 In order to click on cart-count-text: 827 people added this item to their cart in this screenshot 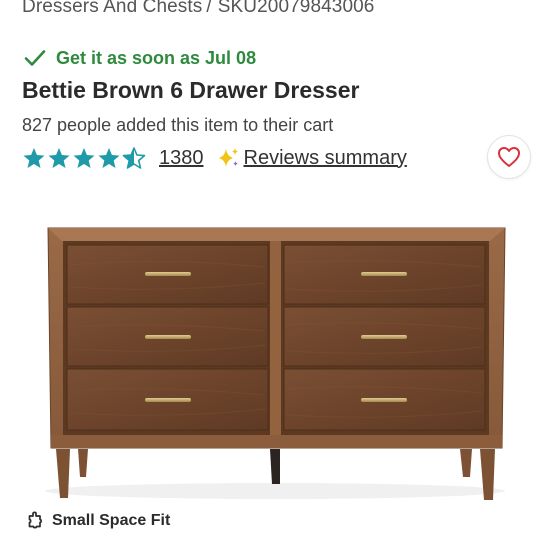, I will do `click(178, 125)`.